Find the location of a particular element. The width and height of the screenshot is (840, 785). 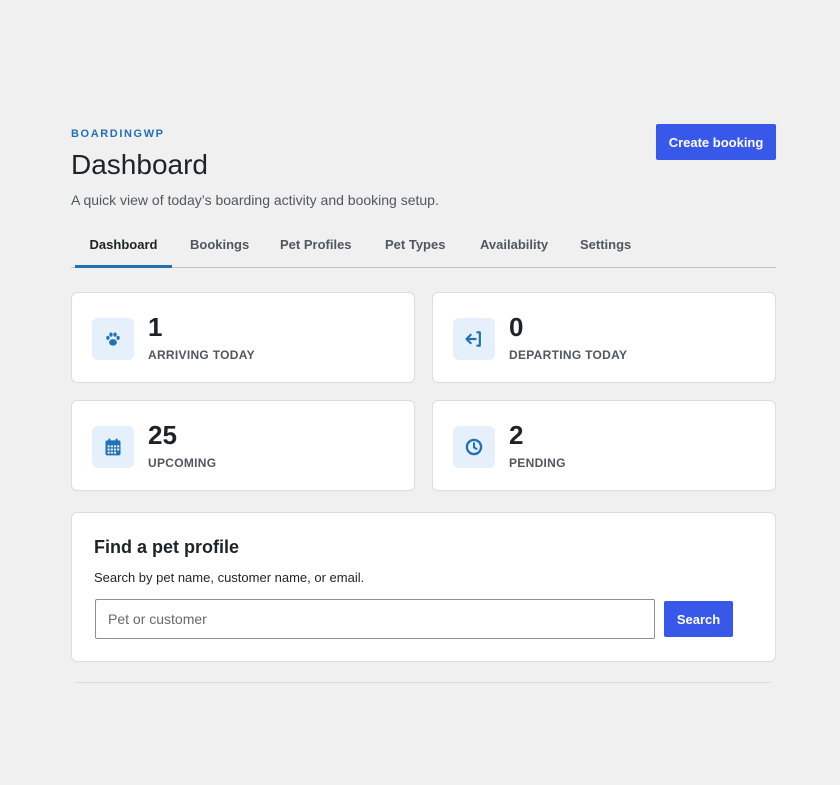

pet-search-input is located at coordinates (375, 619).